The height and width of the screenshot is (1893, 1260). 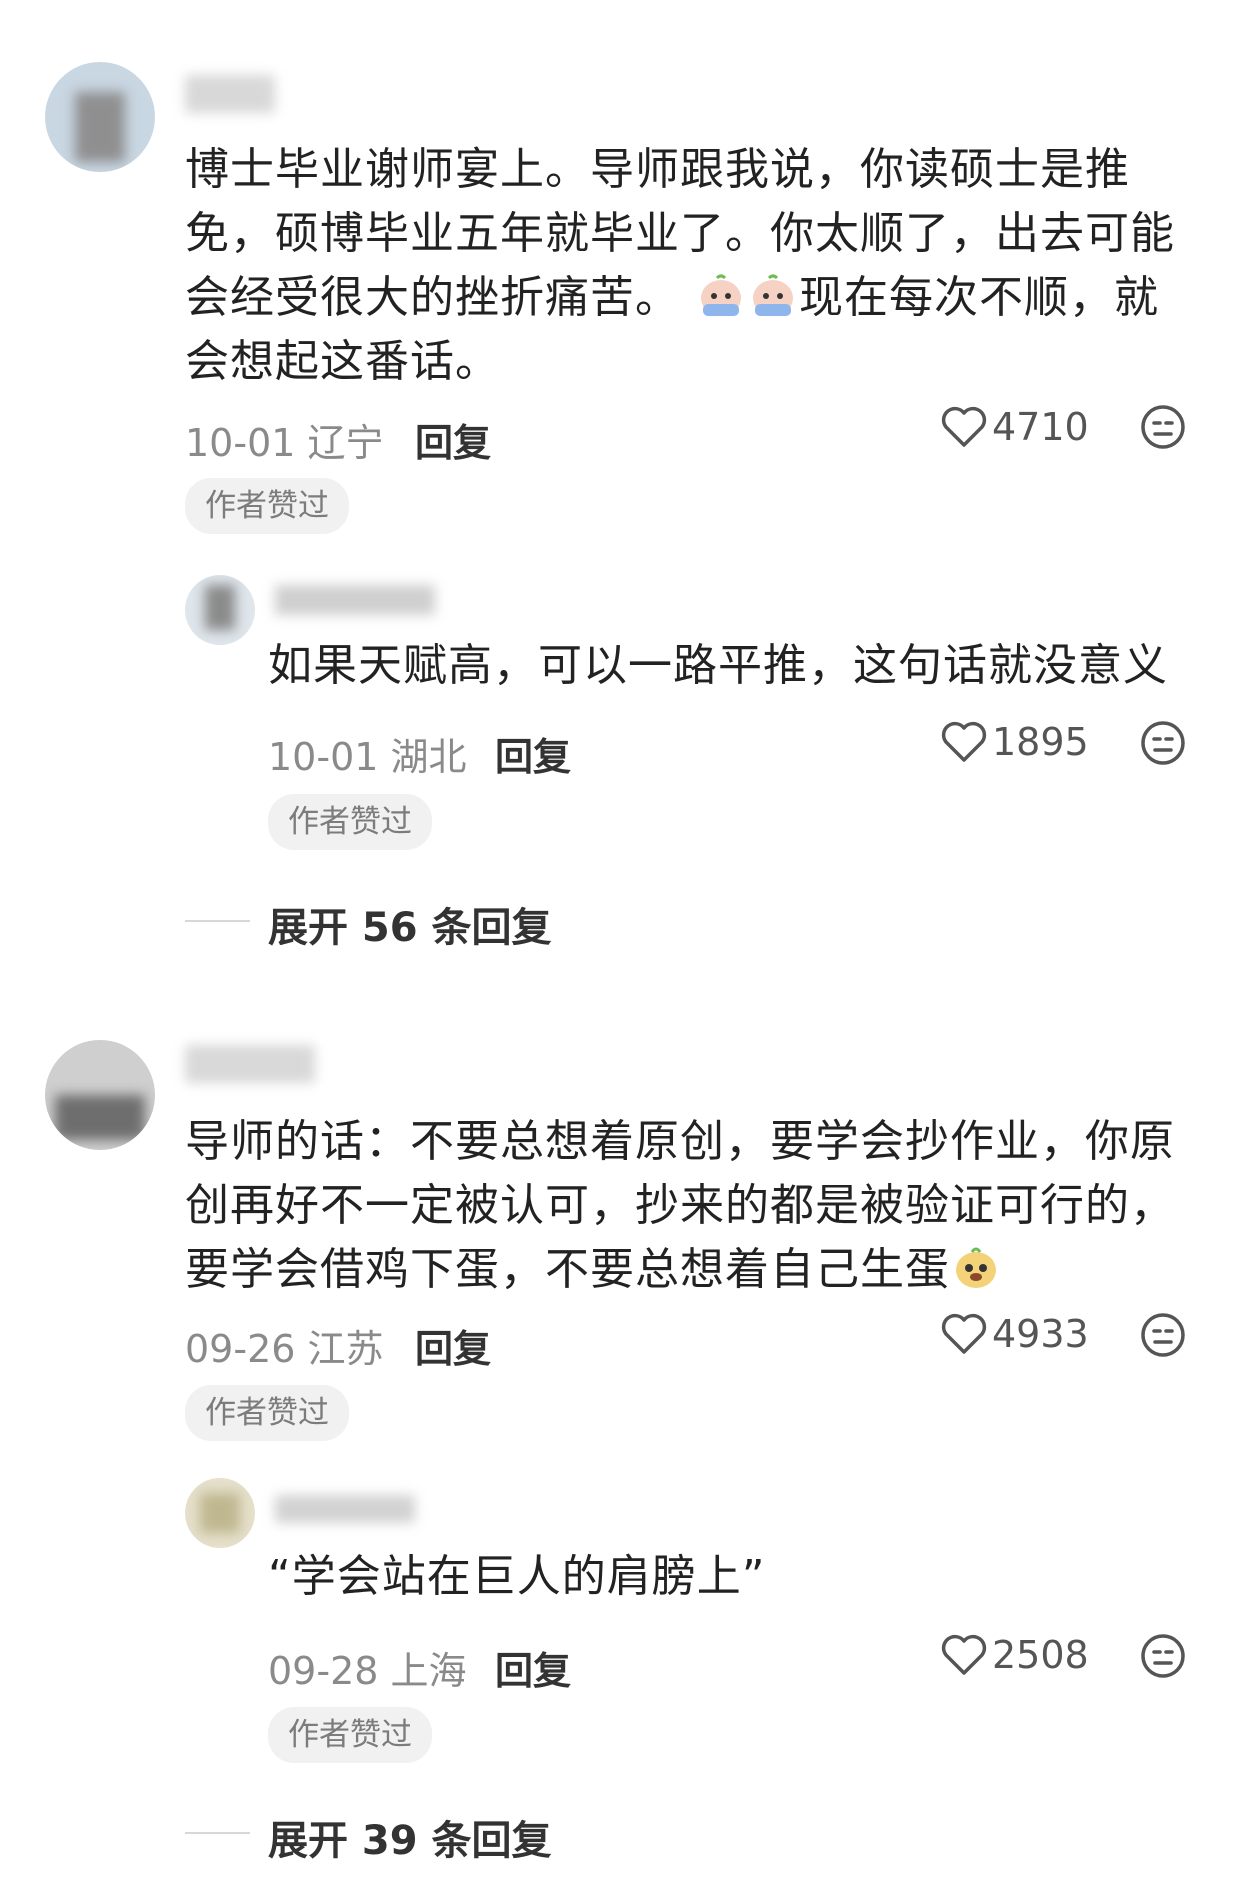 I want to click on like-button: 1895, so click(x=1014, y=742).